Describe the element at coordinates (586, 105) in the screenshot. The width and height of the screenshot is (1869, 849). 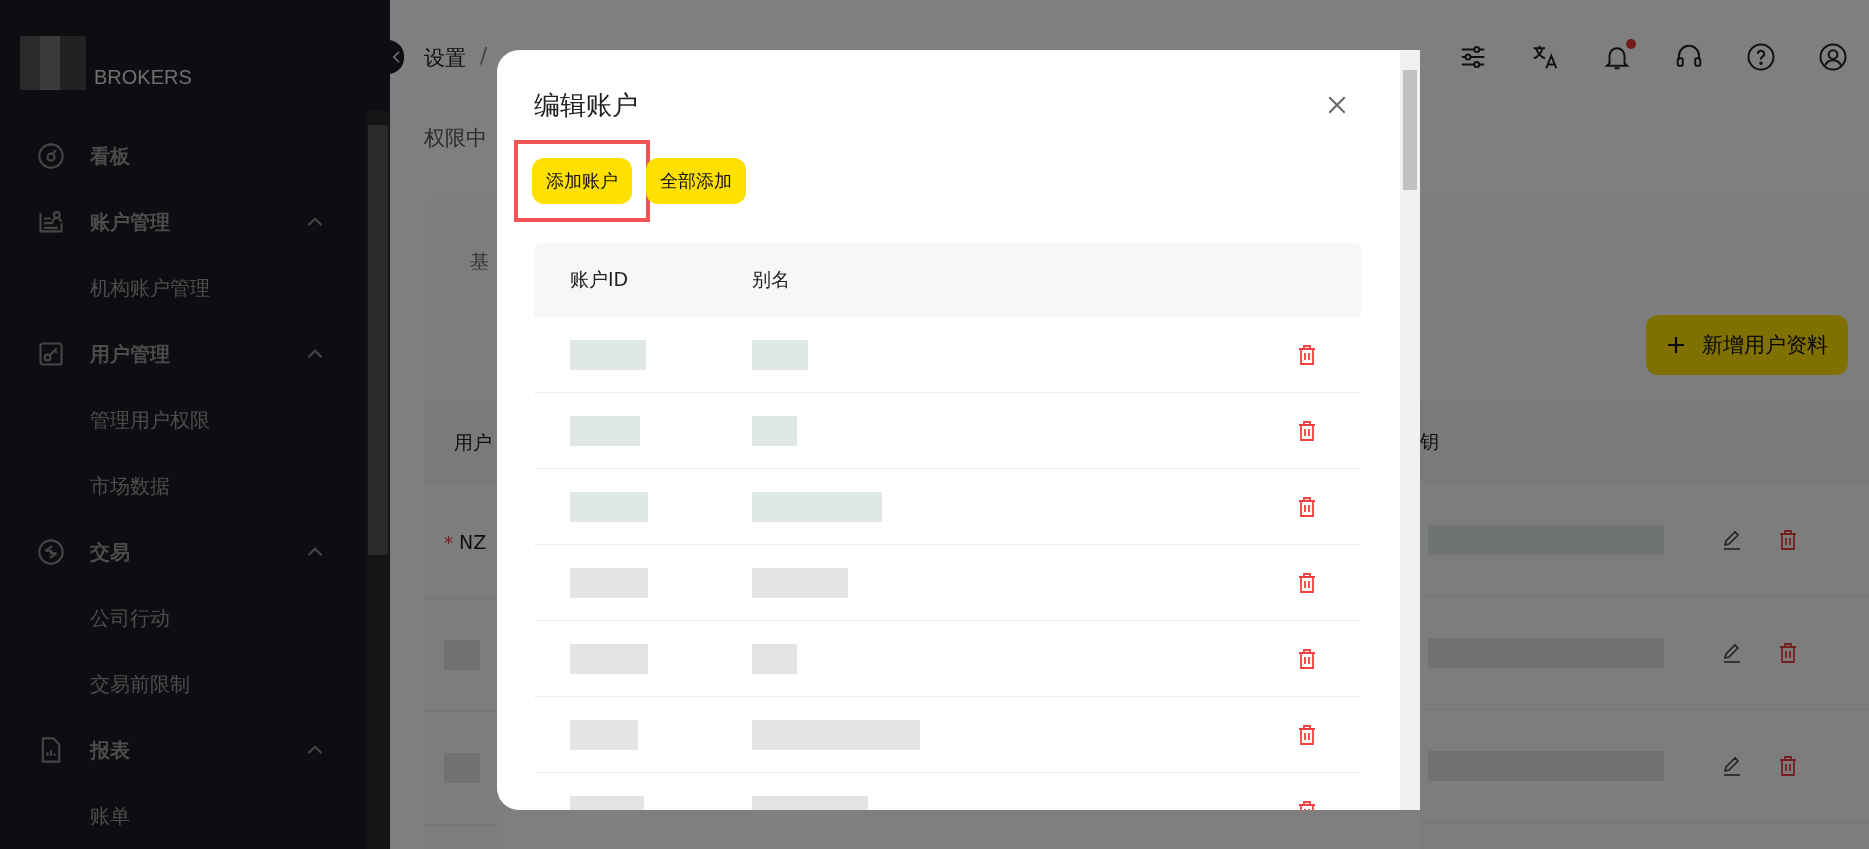
I see `dialog-title: 编辑账户` at that location.